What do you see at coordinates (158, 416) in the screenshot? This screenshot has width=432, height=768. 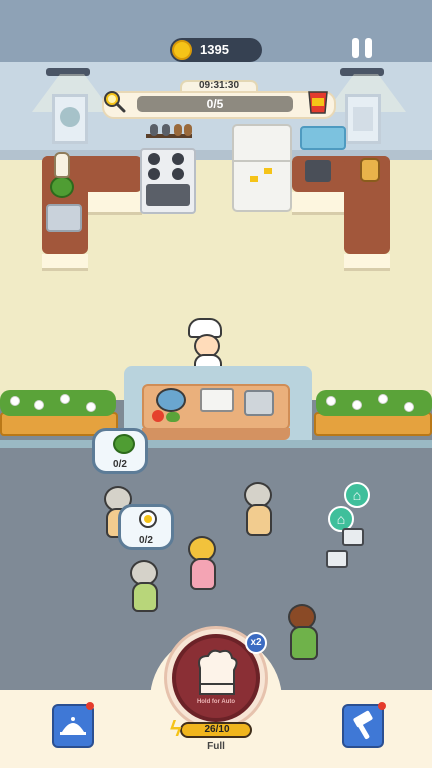 I see `tomato-ingredient` at bounding box center [158, 416].